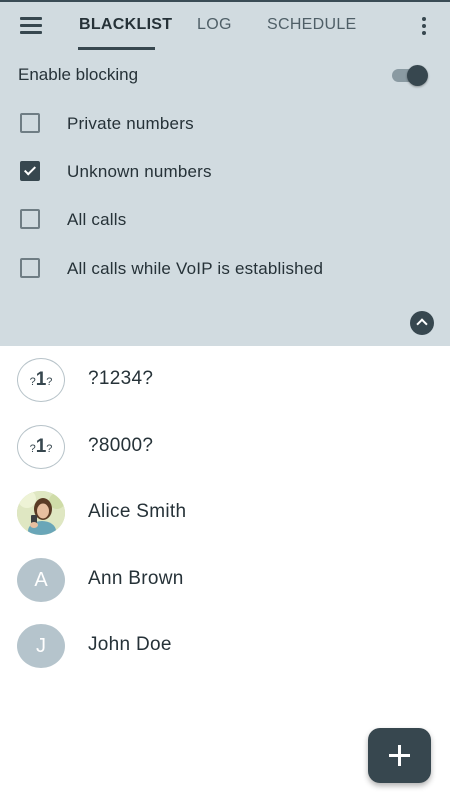 The width and height of the screenshot is (450, 800). I want to click on enable-blocking-label: Enable blocking, so click(78, 74).